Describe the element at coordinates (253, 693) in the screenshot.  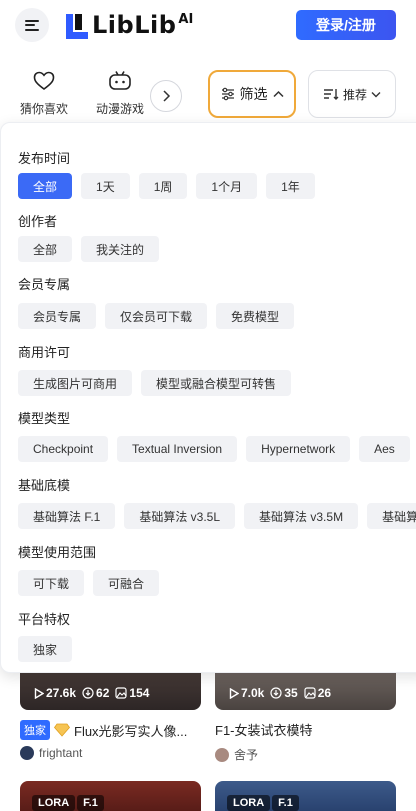
I see `play-count: 7.0k` at that location.